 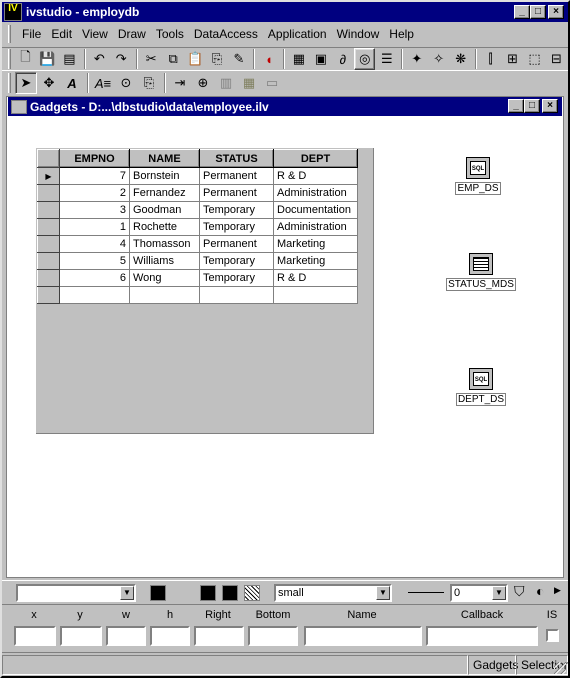 What do you see at coordinates (26, 83) in the screenshot?
I see `select-arrow-icon: ➤` at bounding box center [26, 83].